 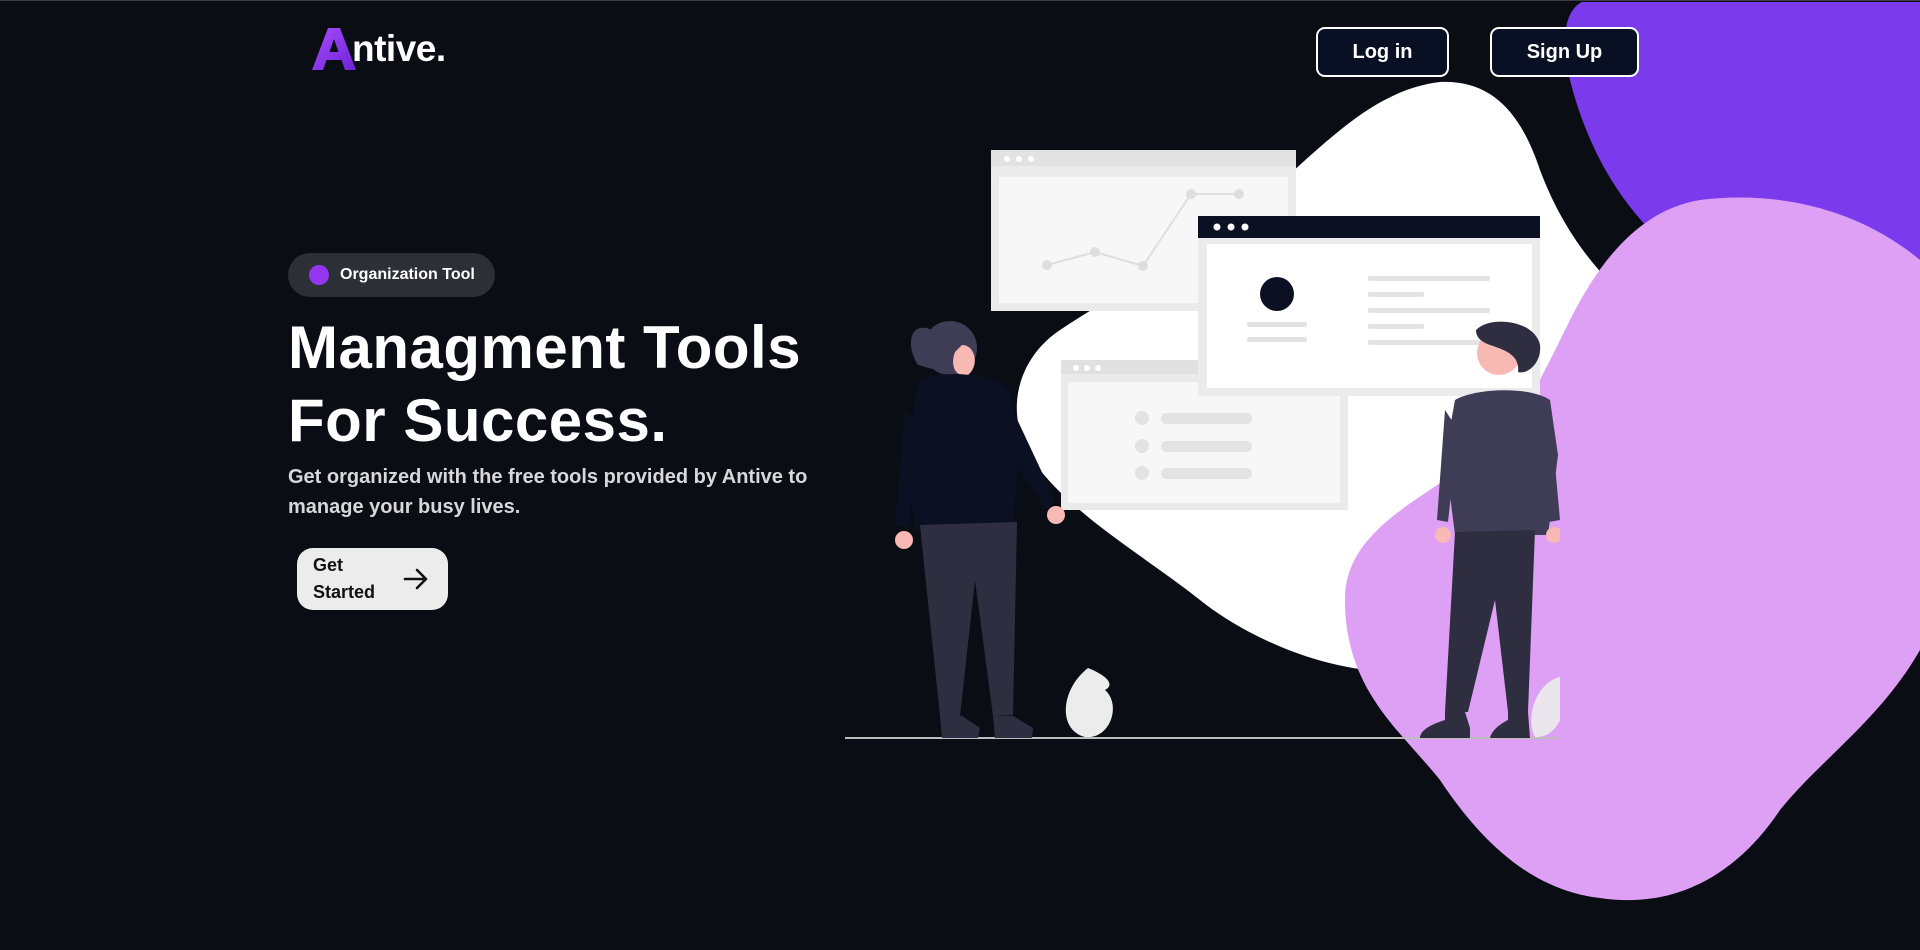 I want to click on login-button: Log in, so click(x=1382, y=52).